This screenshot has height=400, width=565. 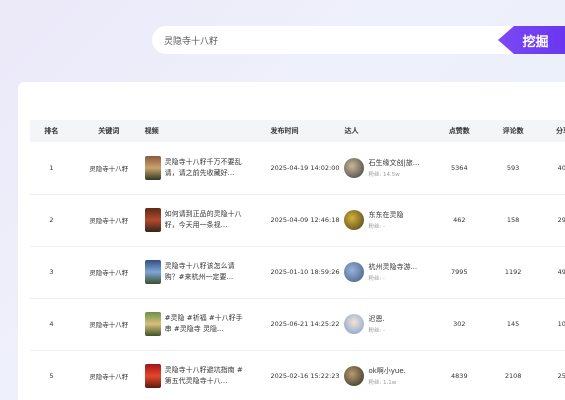 I want to click on shares-cell: 498, so click(x=561, y=272).